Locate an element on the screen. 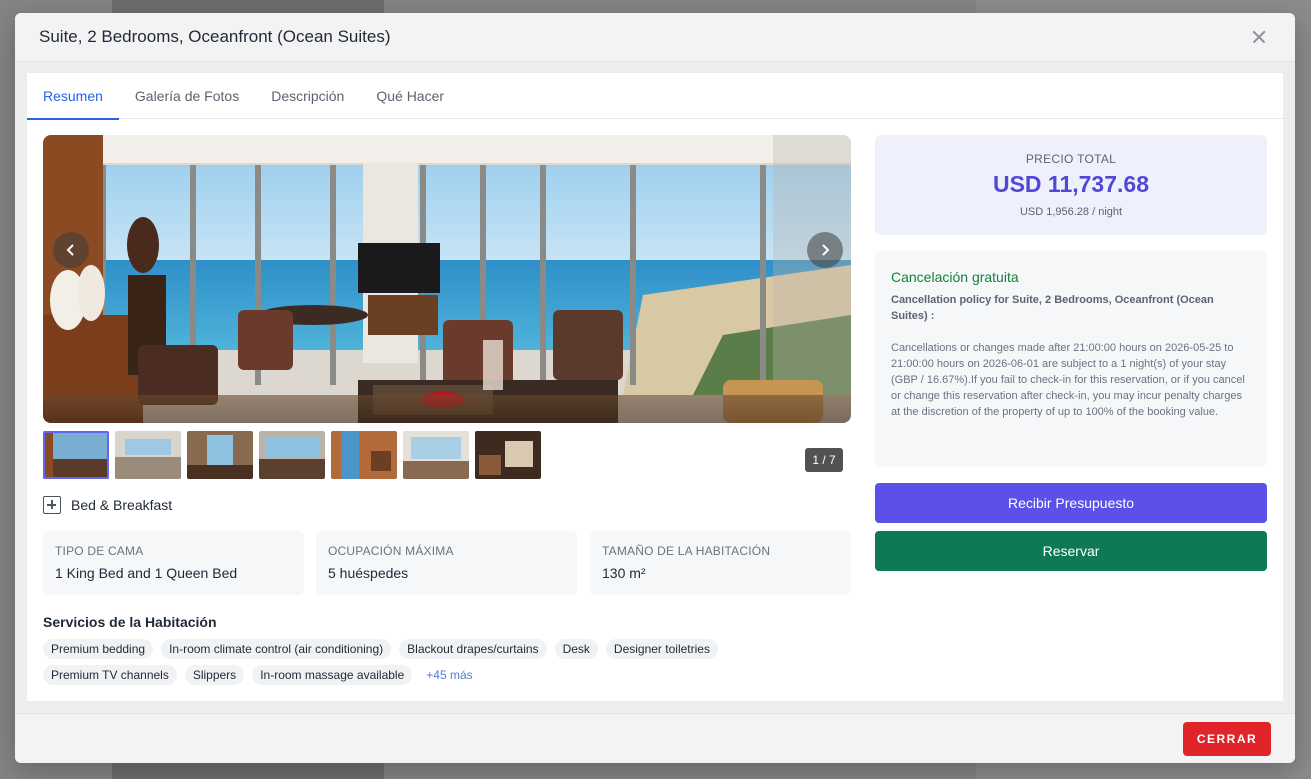  tab-que-hacer: Qué Hacer is located at coordinates (410, 96).